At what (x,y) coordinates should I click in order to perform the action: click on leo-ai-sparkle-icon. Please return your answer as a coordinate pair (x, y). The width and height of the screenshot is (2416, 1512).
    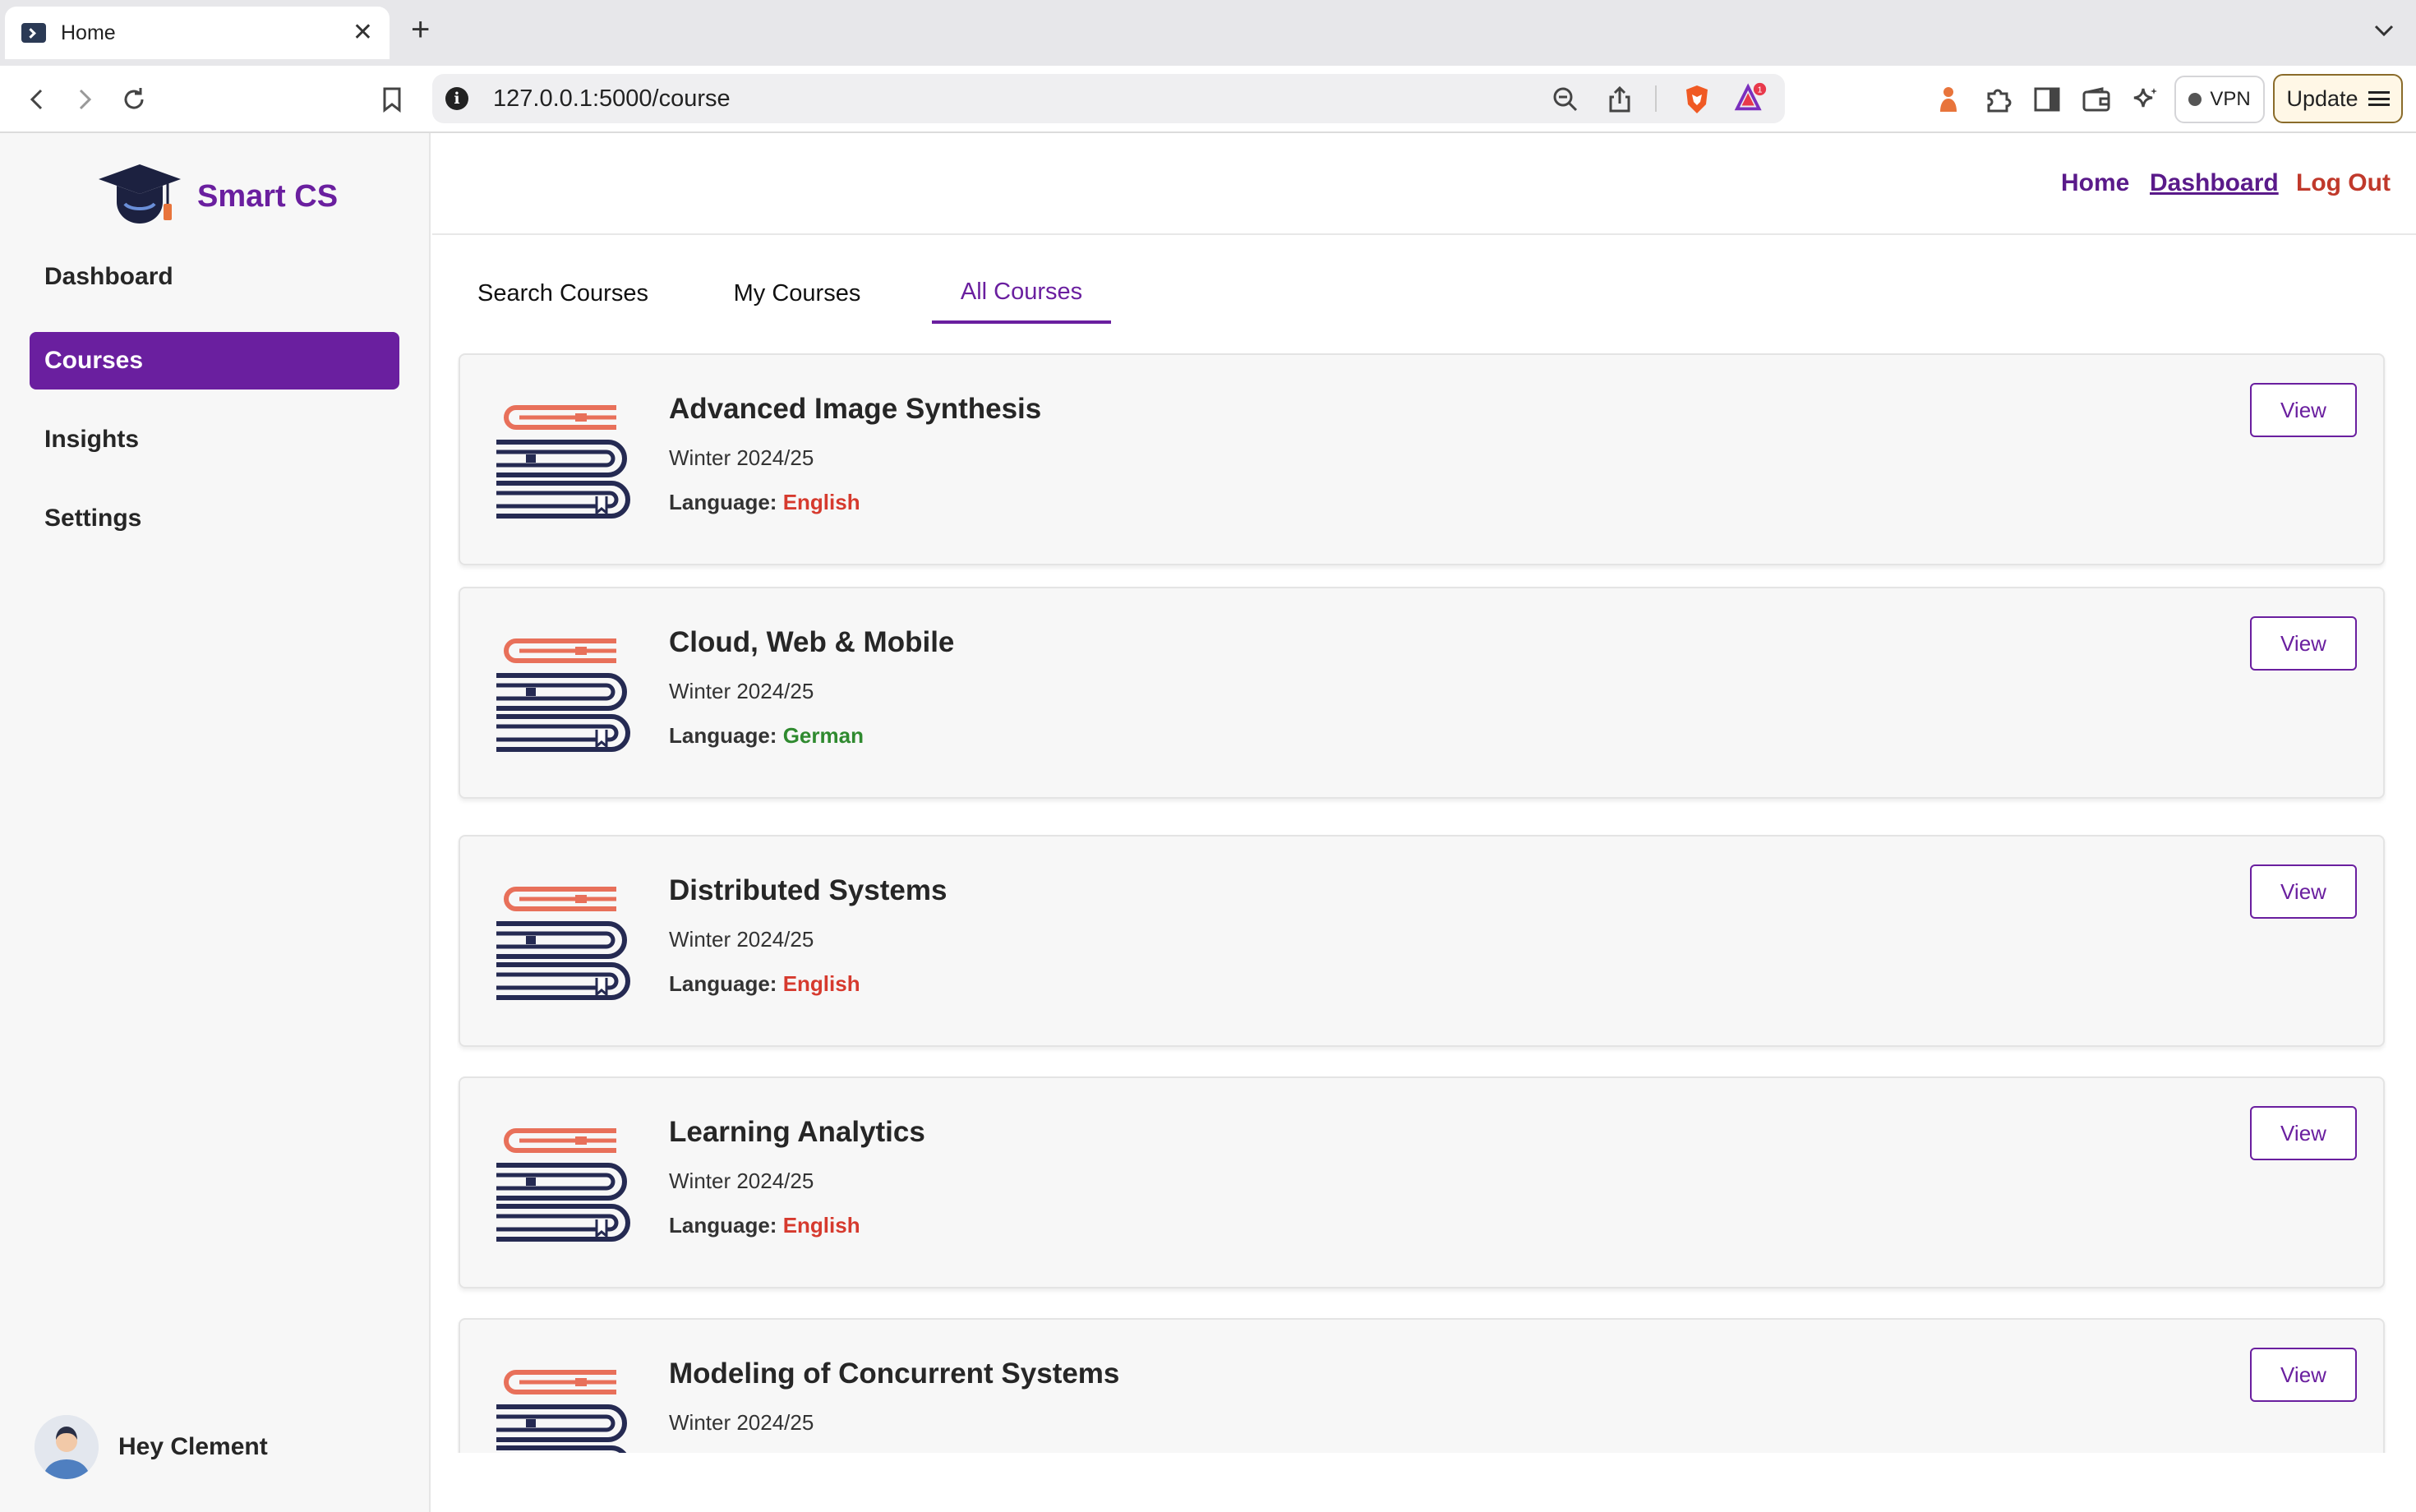
    Looking at the image, I should click on (2145, 100).